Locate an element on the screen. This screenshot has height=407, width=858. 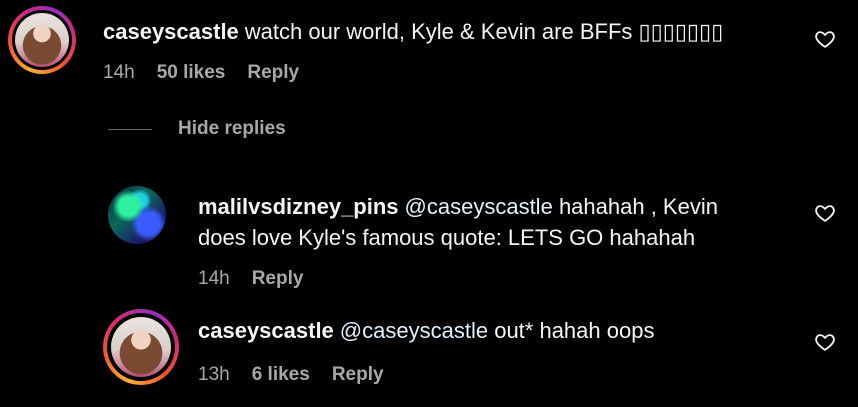
reply-likes: 6 likes is located at coordinates (281, 375).